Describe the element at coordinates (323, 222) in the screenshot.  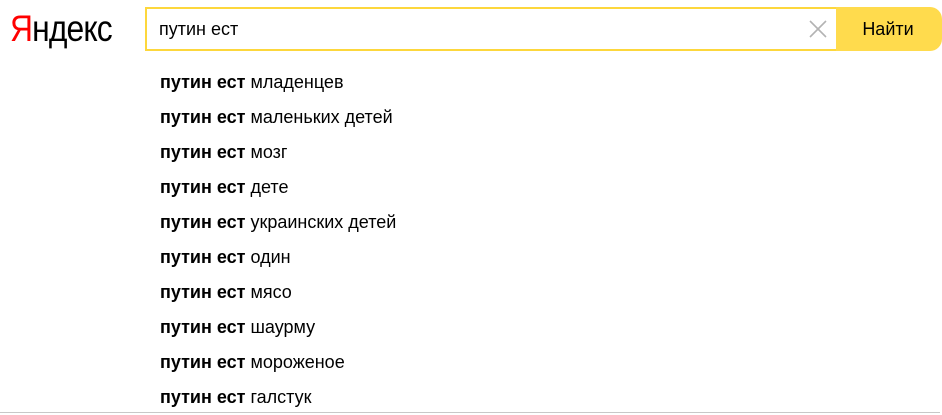
I see `suggest-completion: украинских детей` at that location.